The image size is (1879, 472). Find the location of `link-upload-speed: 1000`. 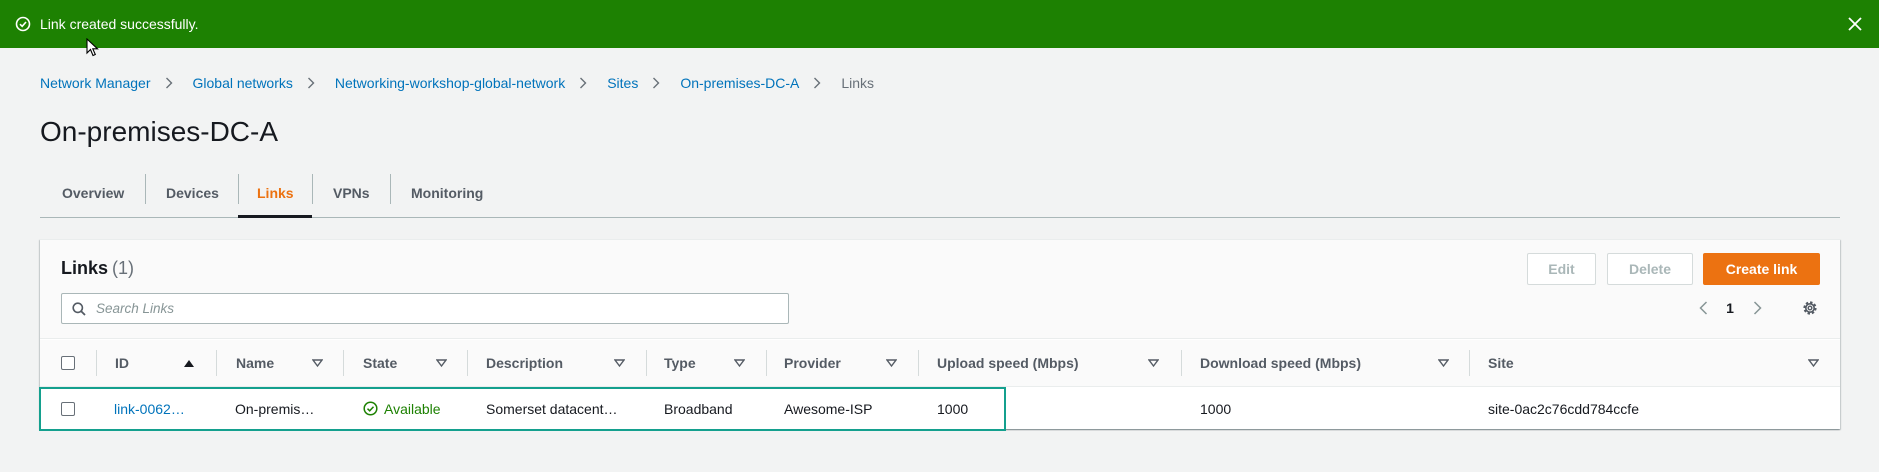

link-upload-speed: 1000 is located at coordinates (953, 408).